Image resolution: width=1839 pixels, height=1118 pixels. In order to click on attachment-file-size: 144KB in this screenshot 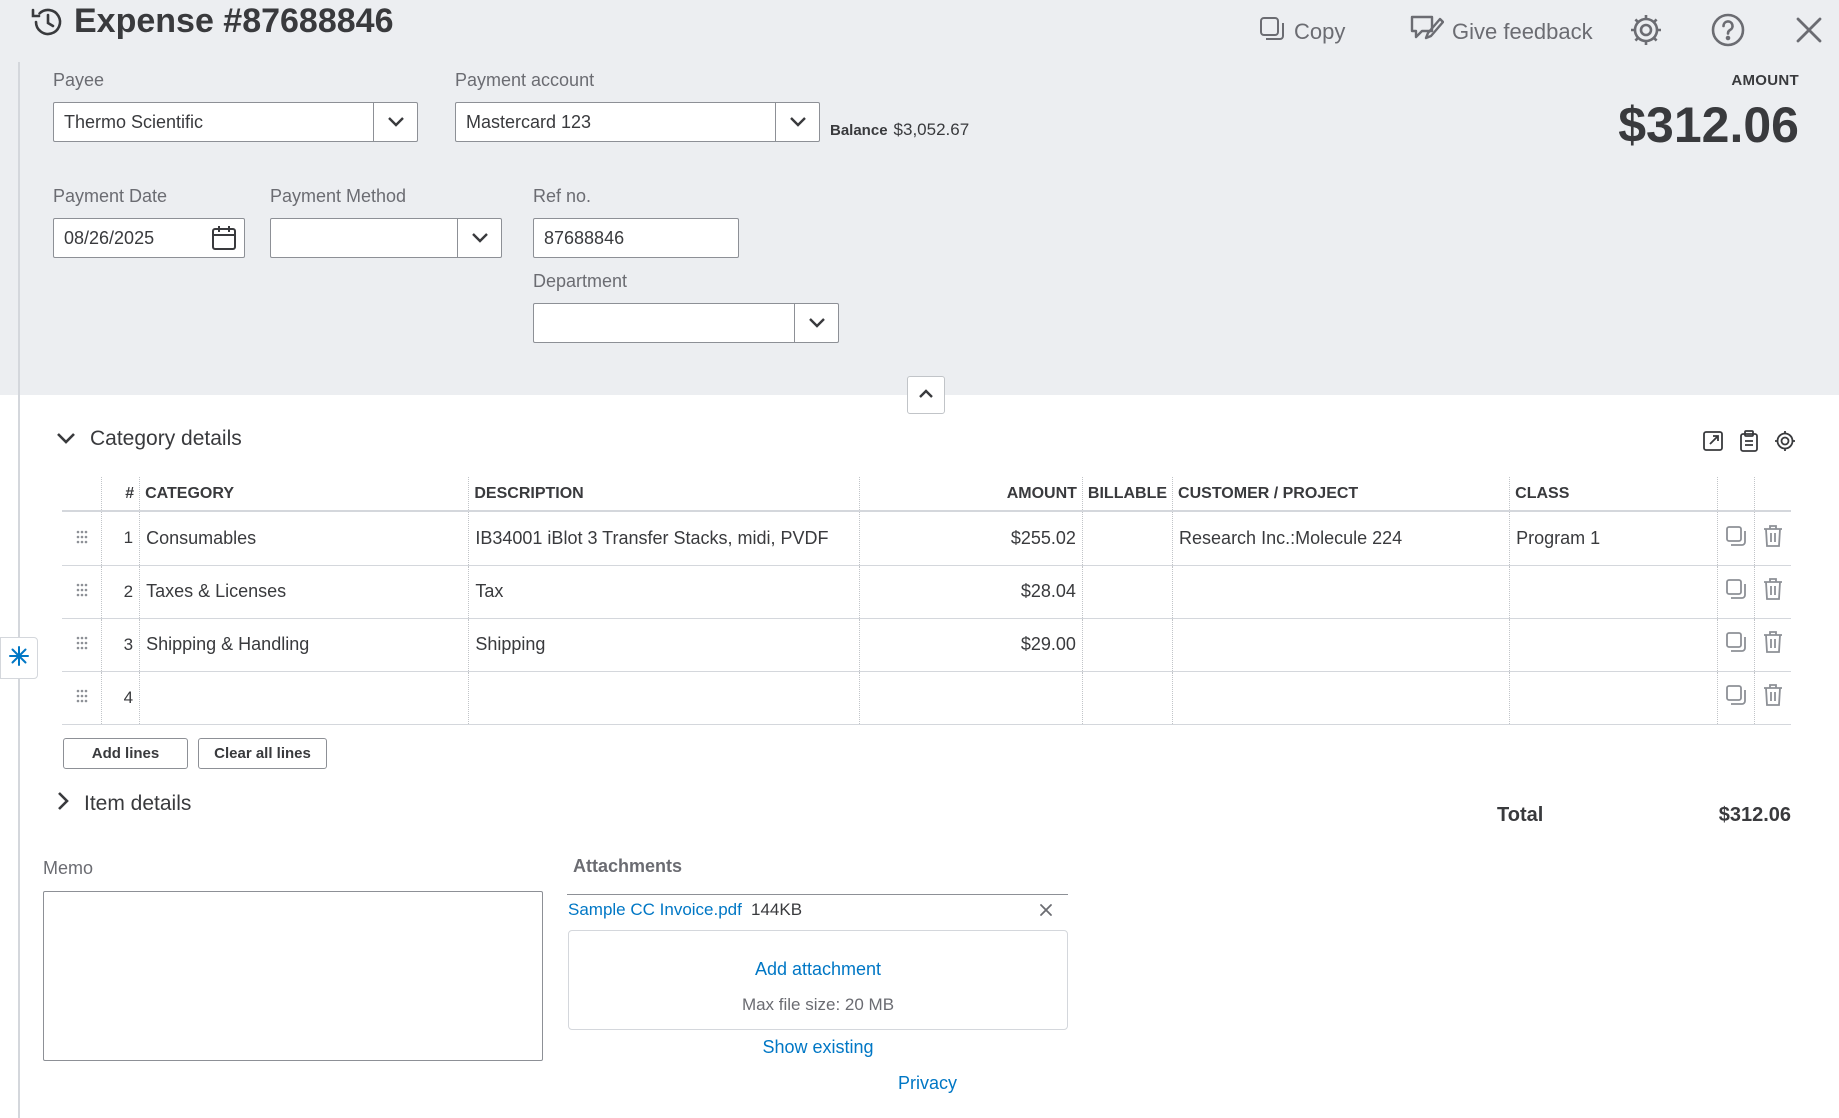, I will do `click(777, 909)`.